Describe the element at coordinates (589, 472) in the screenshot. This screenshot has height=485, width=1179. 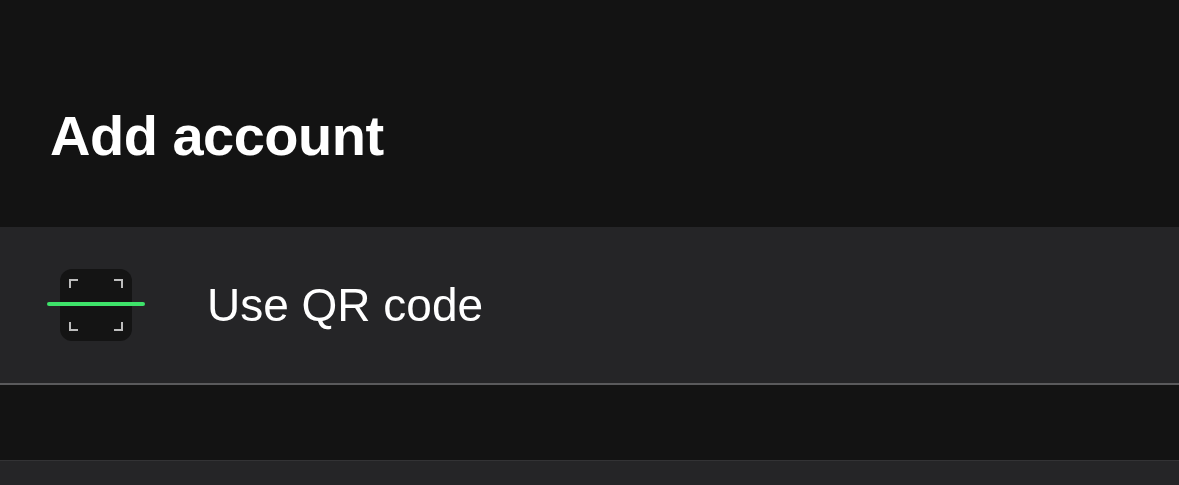
I see `option-row` at that location.